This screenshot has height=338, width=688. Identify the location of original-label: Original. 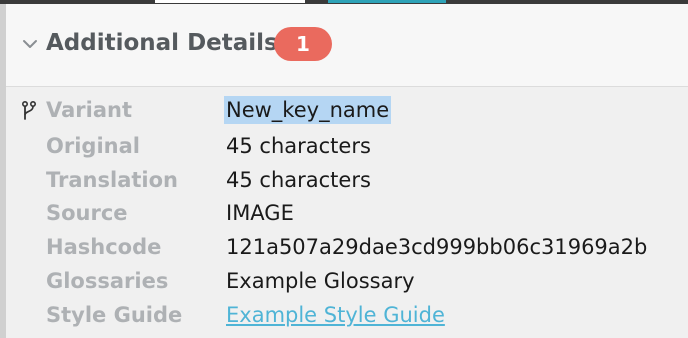
(93, 146).